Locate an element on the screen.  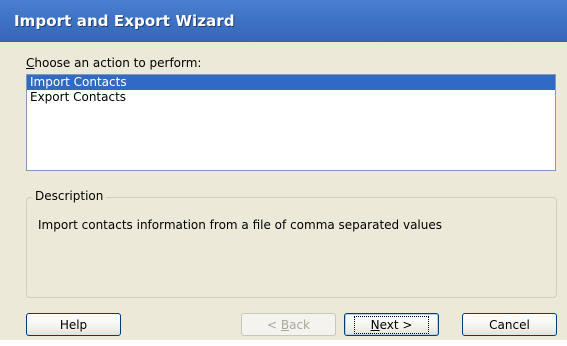
action-prompt-label: Choose an action to perform: is located at coordinates (113, 63).